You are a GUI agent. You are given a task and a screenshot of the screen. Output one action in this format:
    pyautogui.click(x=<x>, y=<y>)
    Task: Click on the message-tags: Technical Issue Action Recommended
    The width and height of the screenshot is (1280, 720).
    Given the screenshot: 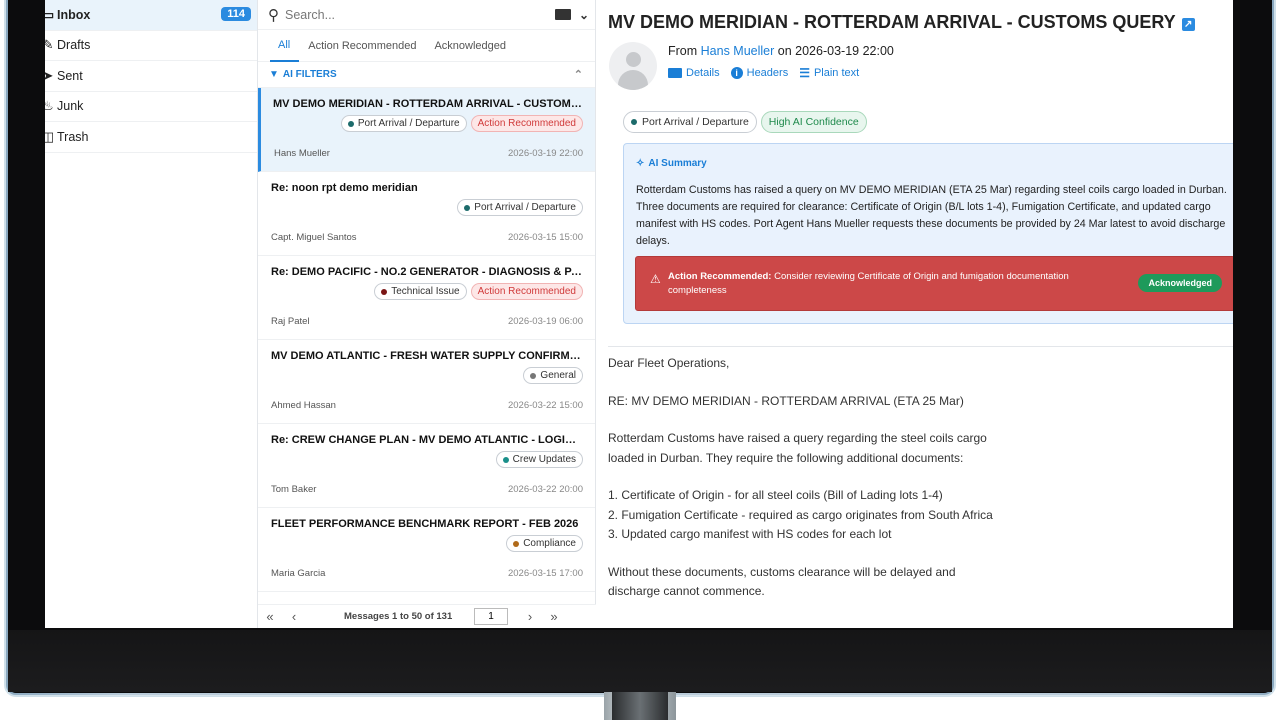 What is the action you would take?
    pyautogui.click(x=478, y=291)
    